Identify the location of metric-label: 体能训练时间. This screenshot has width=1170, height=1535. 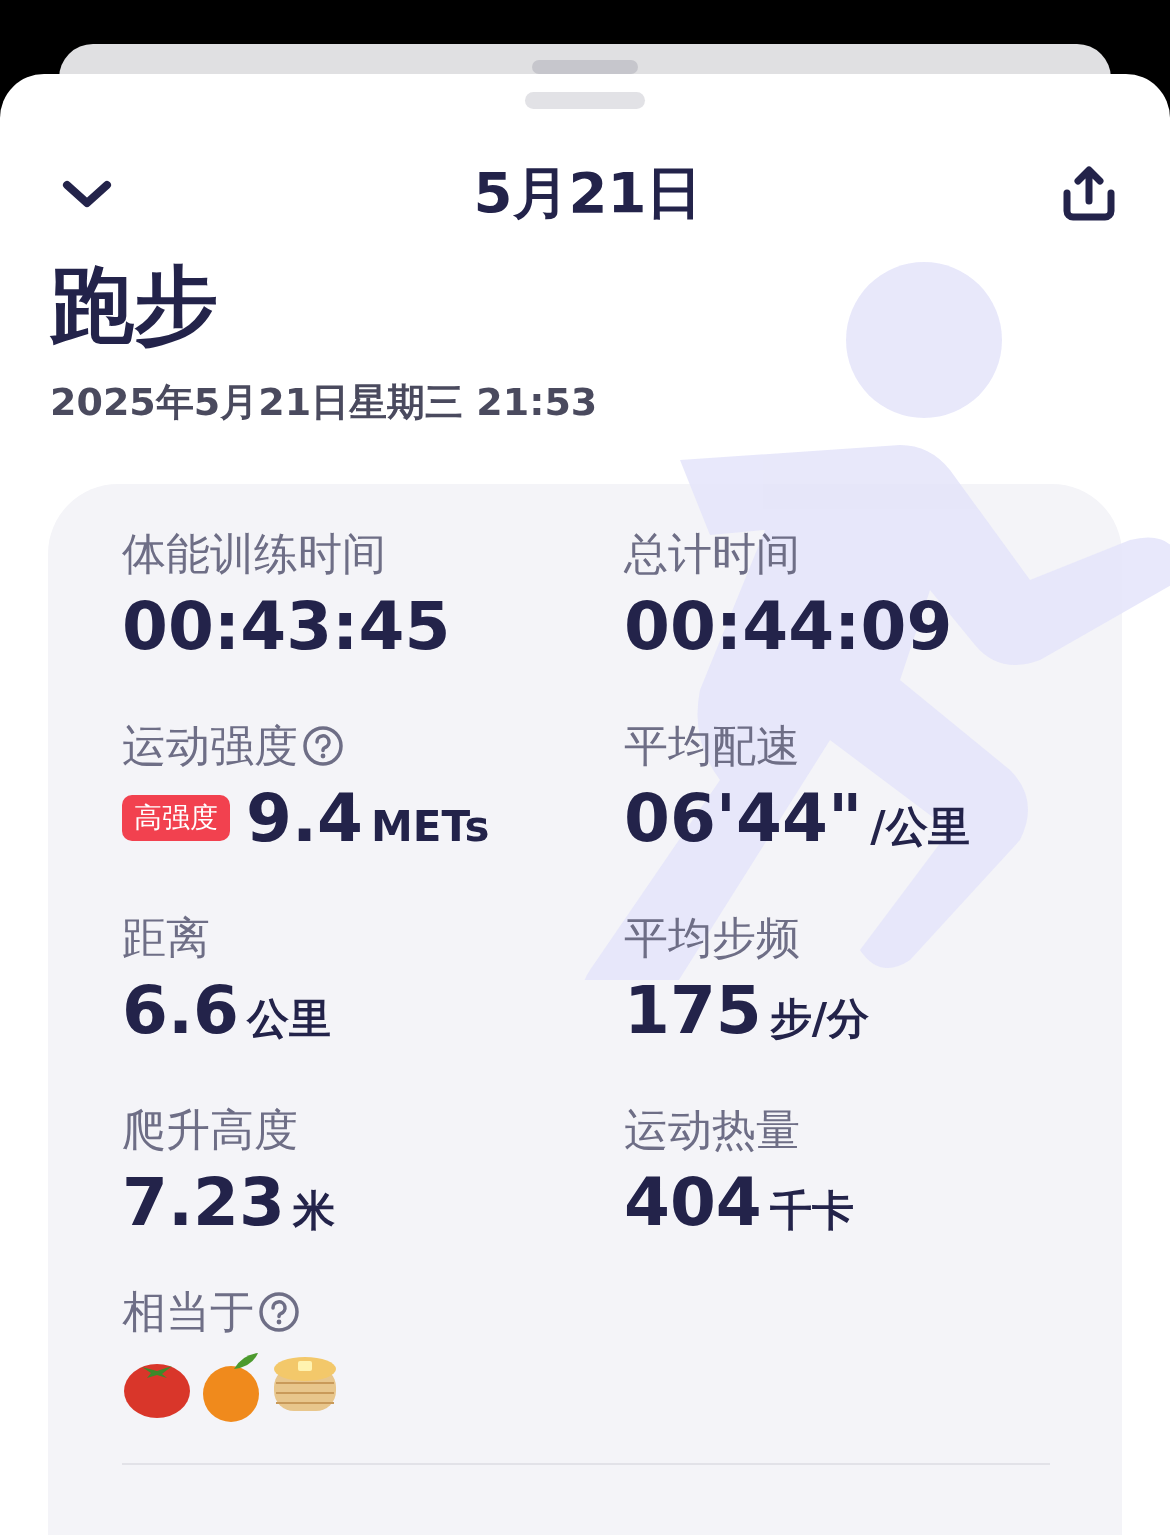
(254, 554).